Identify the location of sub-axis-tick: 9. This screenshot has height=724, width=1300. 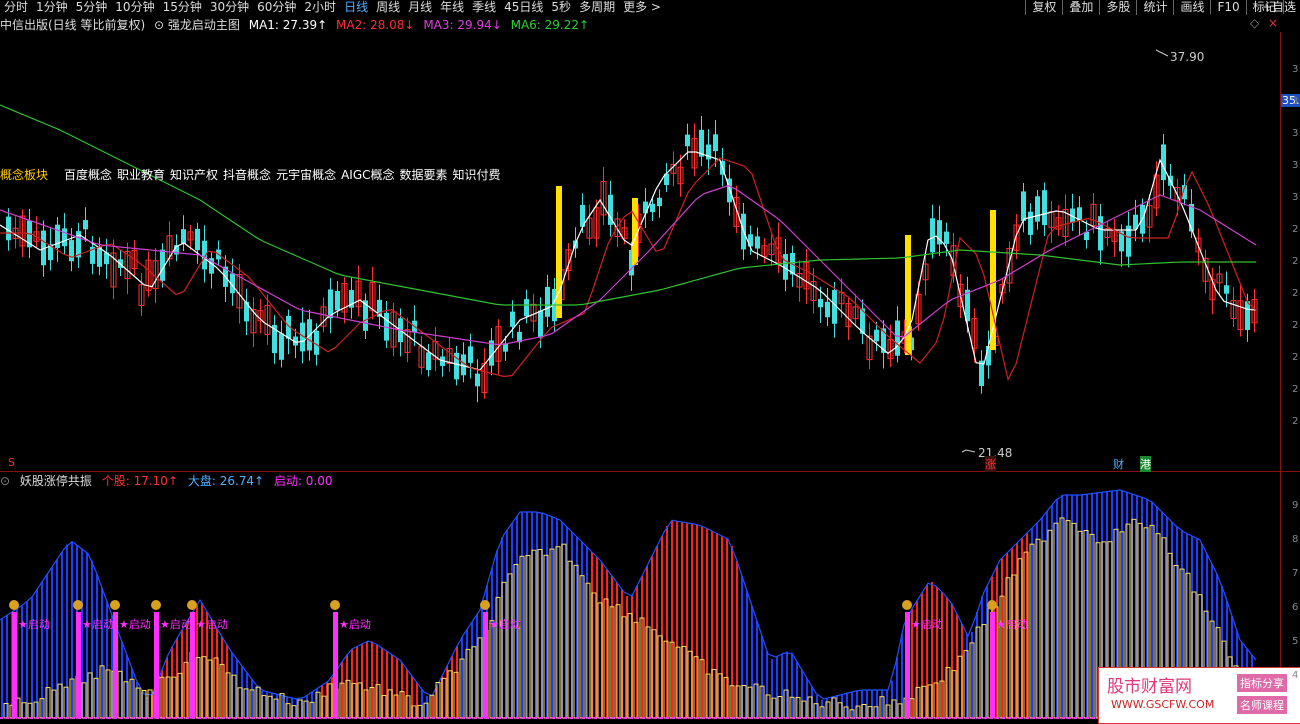
(1295, 505).